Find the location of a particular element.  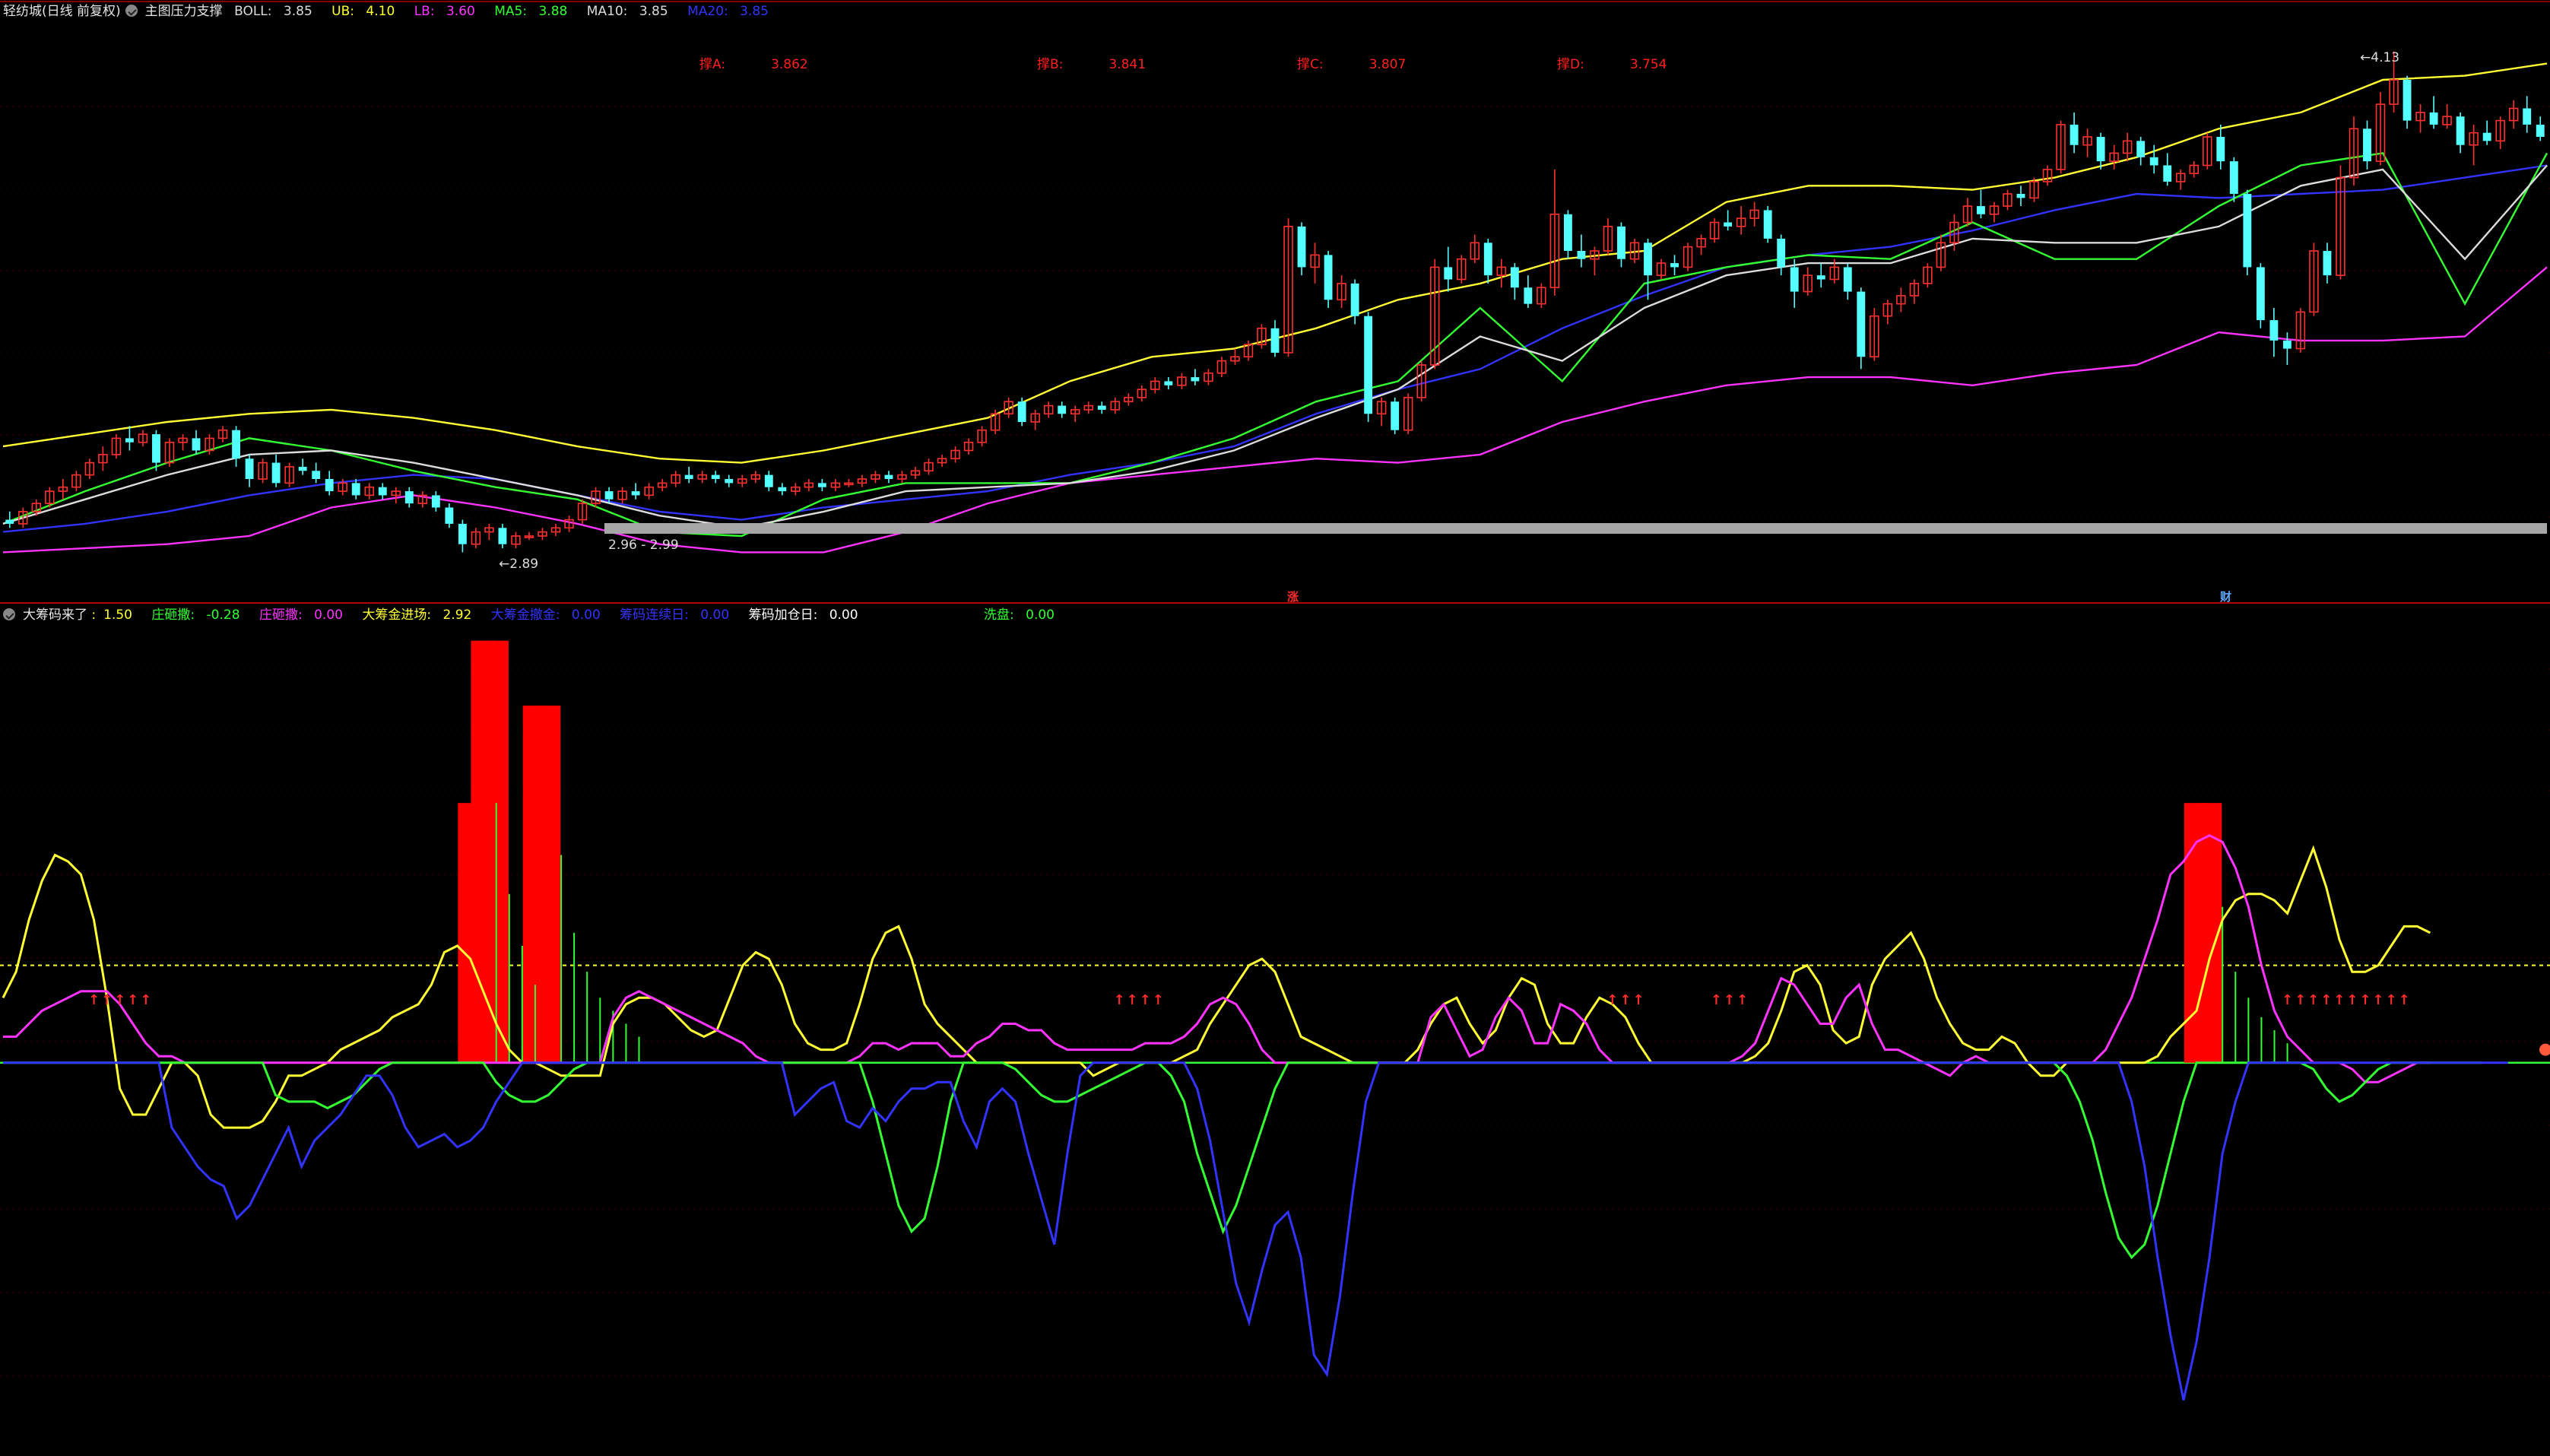

ma10-readout: MA10: 3.85 is located at coordinates (627, 12).